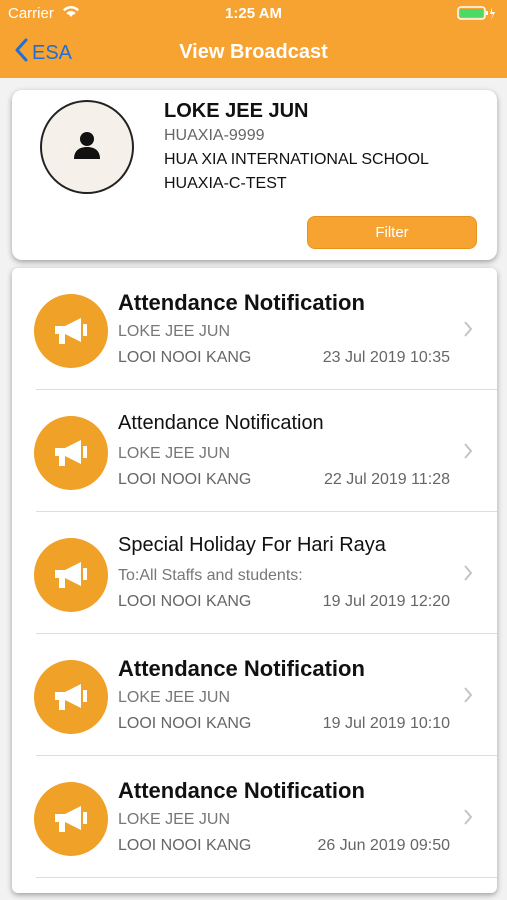 Image resolution: width=507 pixels, height=900 pixels. I want to click on broadcast-date: 22 Jul 2019 11:28, so click(386, 479).